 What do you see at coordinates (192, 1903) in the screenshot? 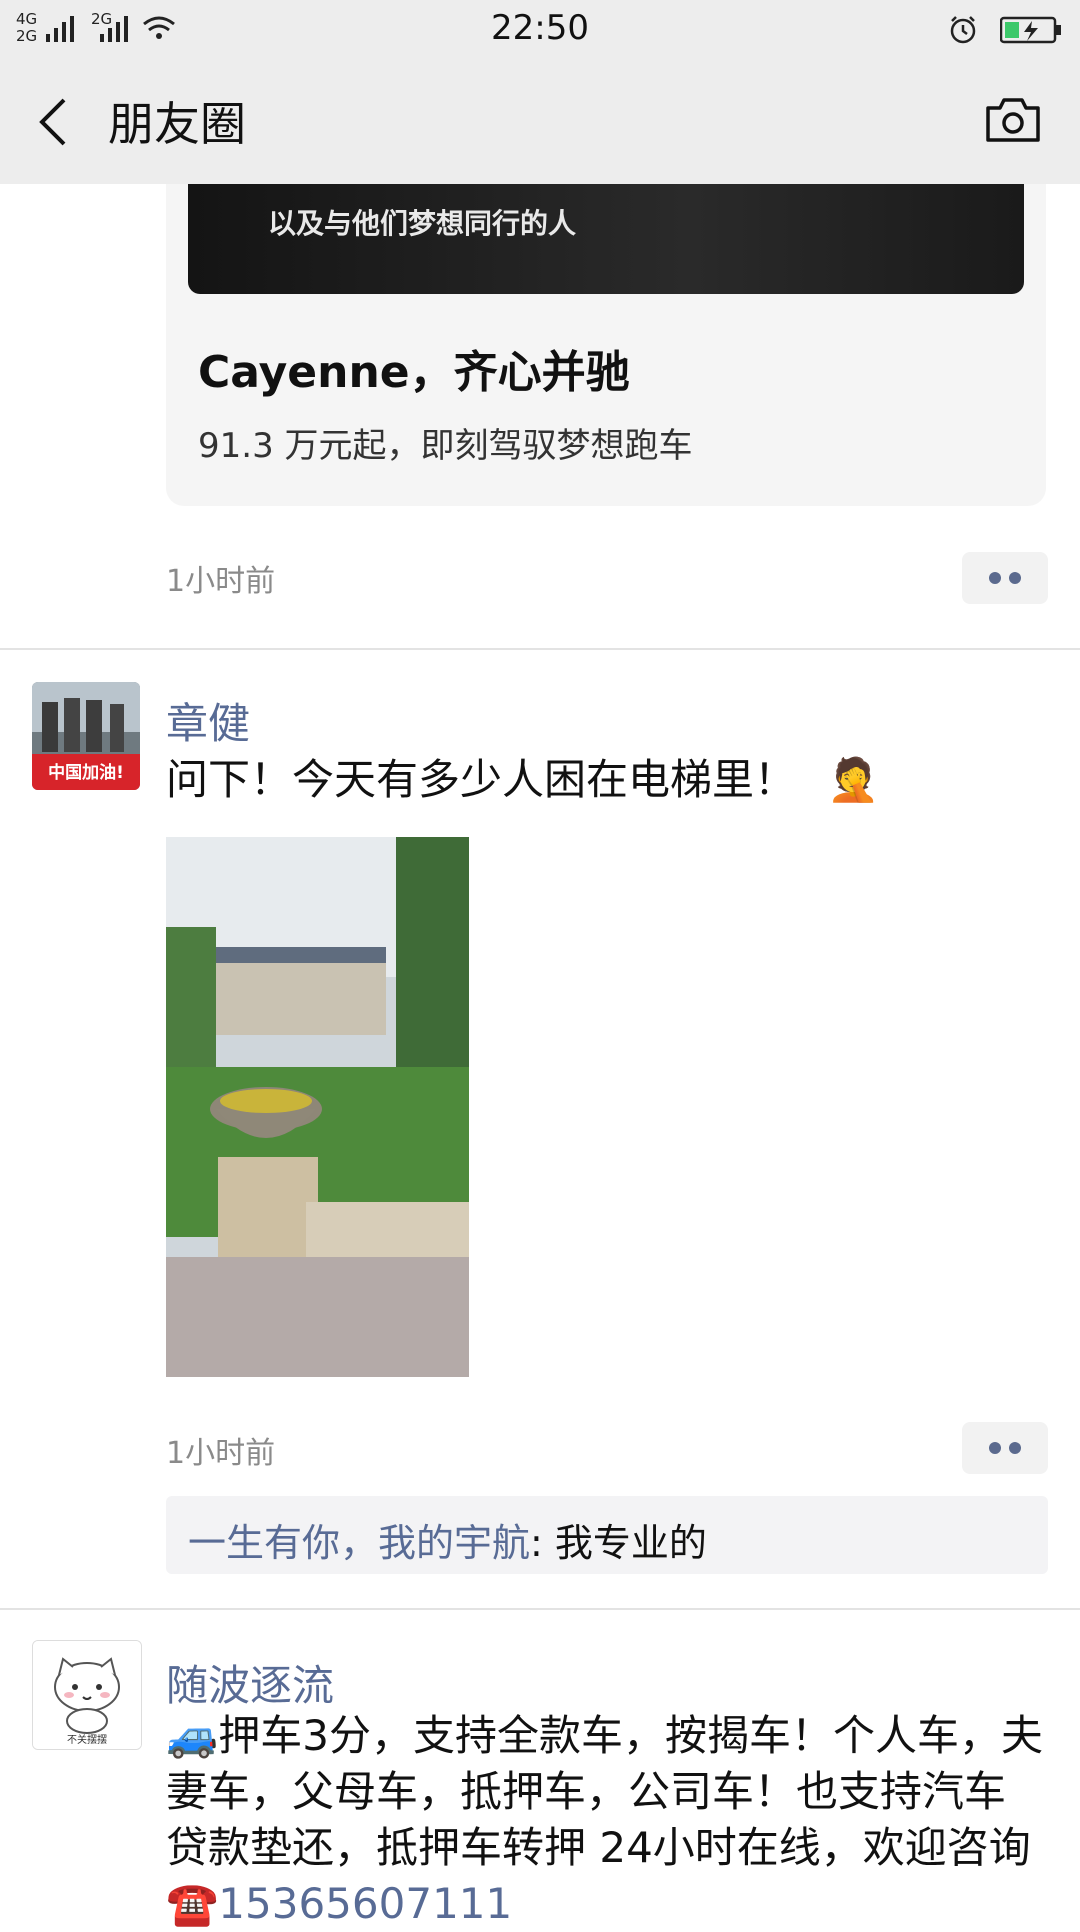
I see `phone-icon: ☎️` at bounding box center [192, 1903].